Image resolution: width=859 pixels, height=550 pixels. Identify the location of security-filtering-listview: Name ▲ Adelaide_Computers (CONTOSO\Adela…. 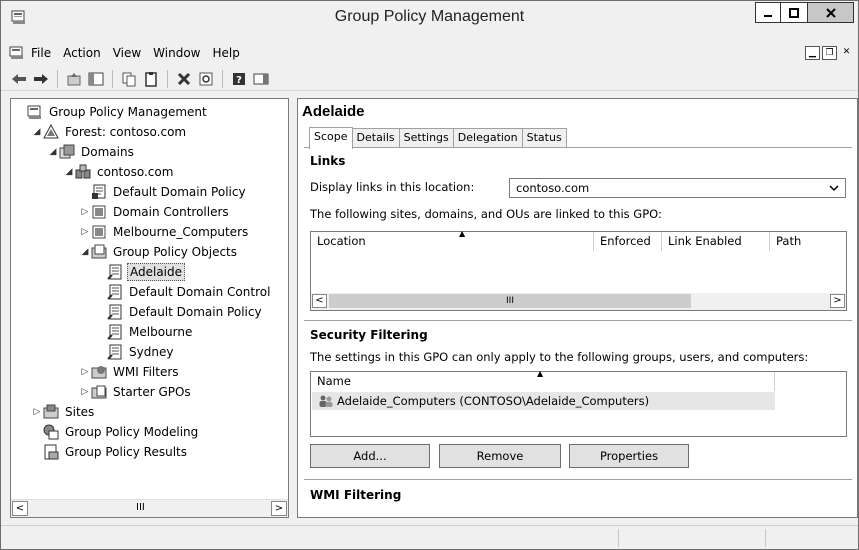
(578, 403).